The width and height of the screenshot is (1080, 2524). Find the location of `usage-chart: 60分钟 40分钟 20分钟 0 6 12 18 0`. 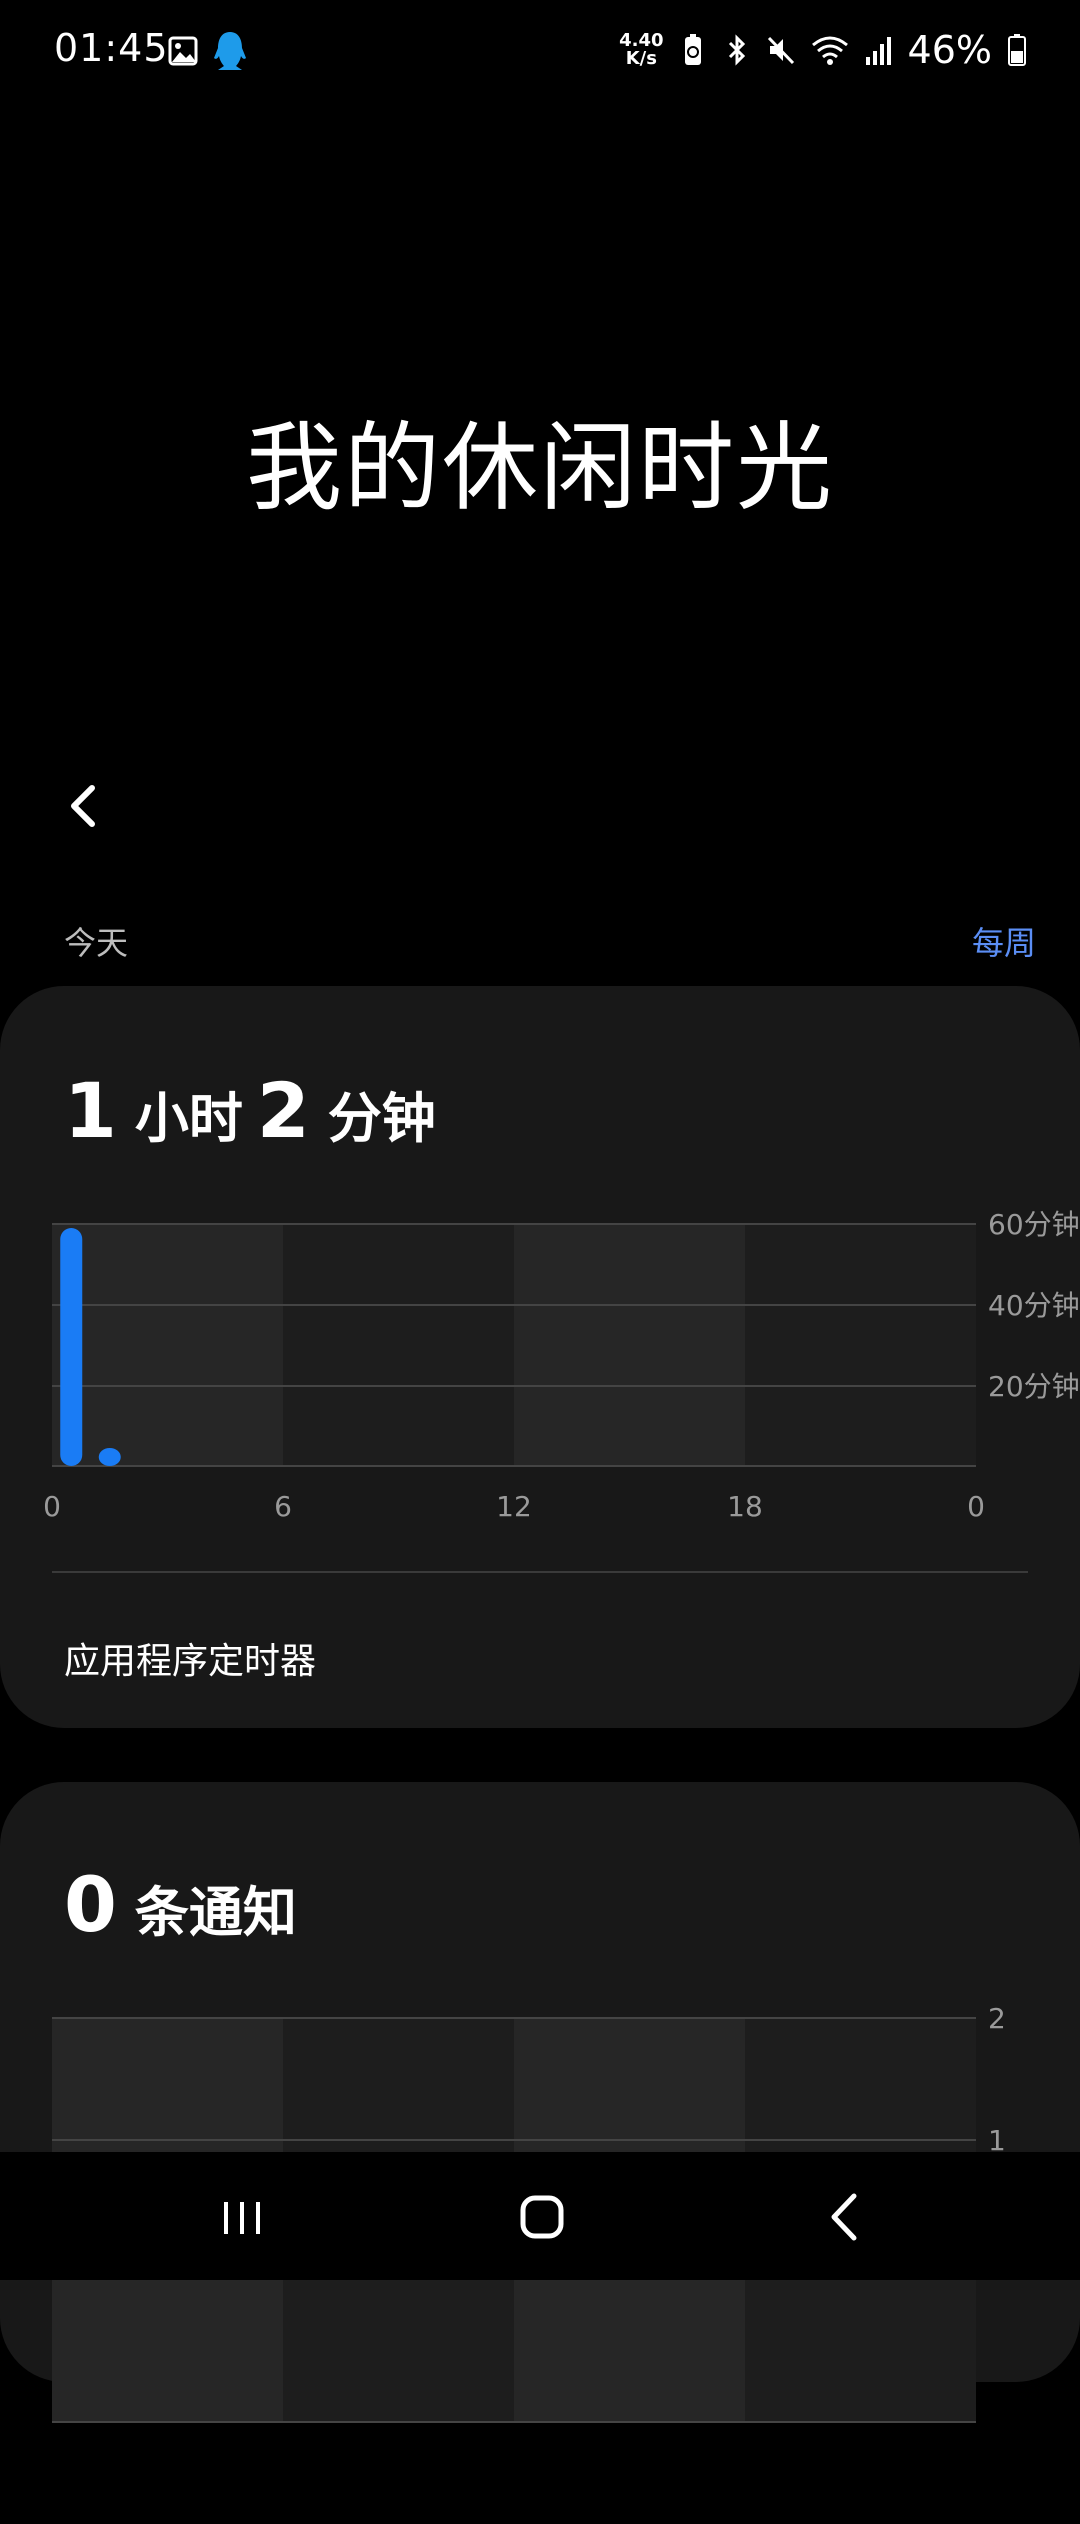

usage-chart: 60分钟 40分钟 20分钟 0 6 12 18 0 is located at coordinates (561, 1365).